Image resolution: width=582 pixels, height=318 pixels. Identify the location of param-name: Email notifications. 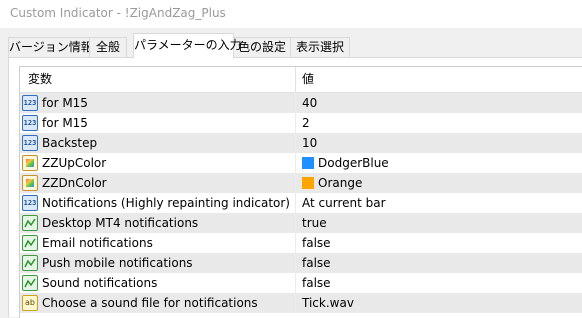
(97, 243).